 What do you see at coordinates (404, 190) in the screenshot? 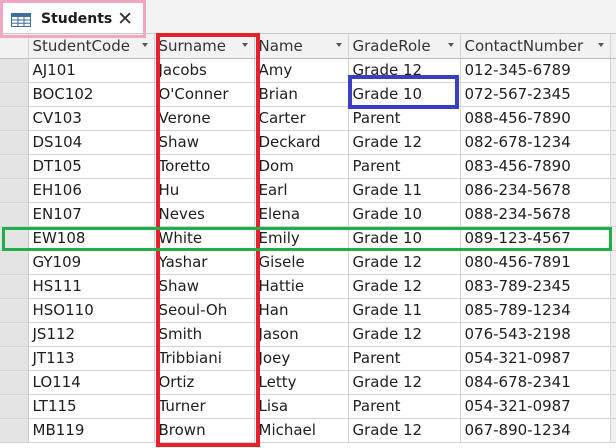
I see `cell-graderole: Grade 11` at bounding box center [404, 190].